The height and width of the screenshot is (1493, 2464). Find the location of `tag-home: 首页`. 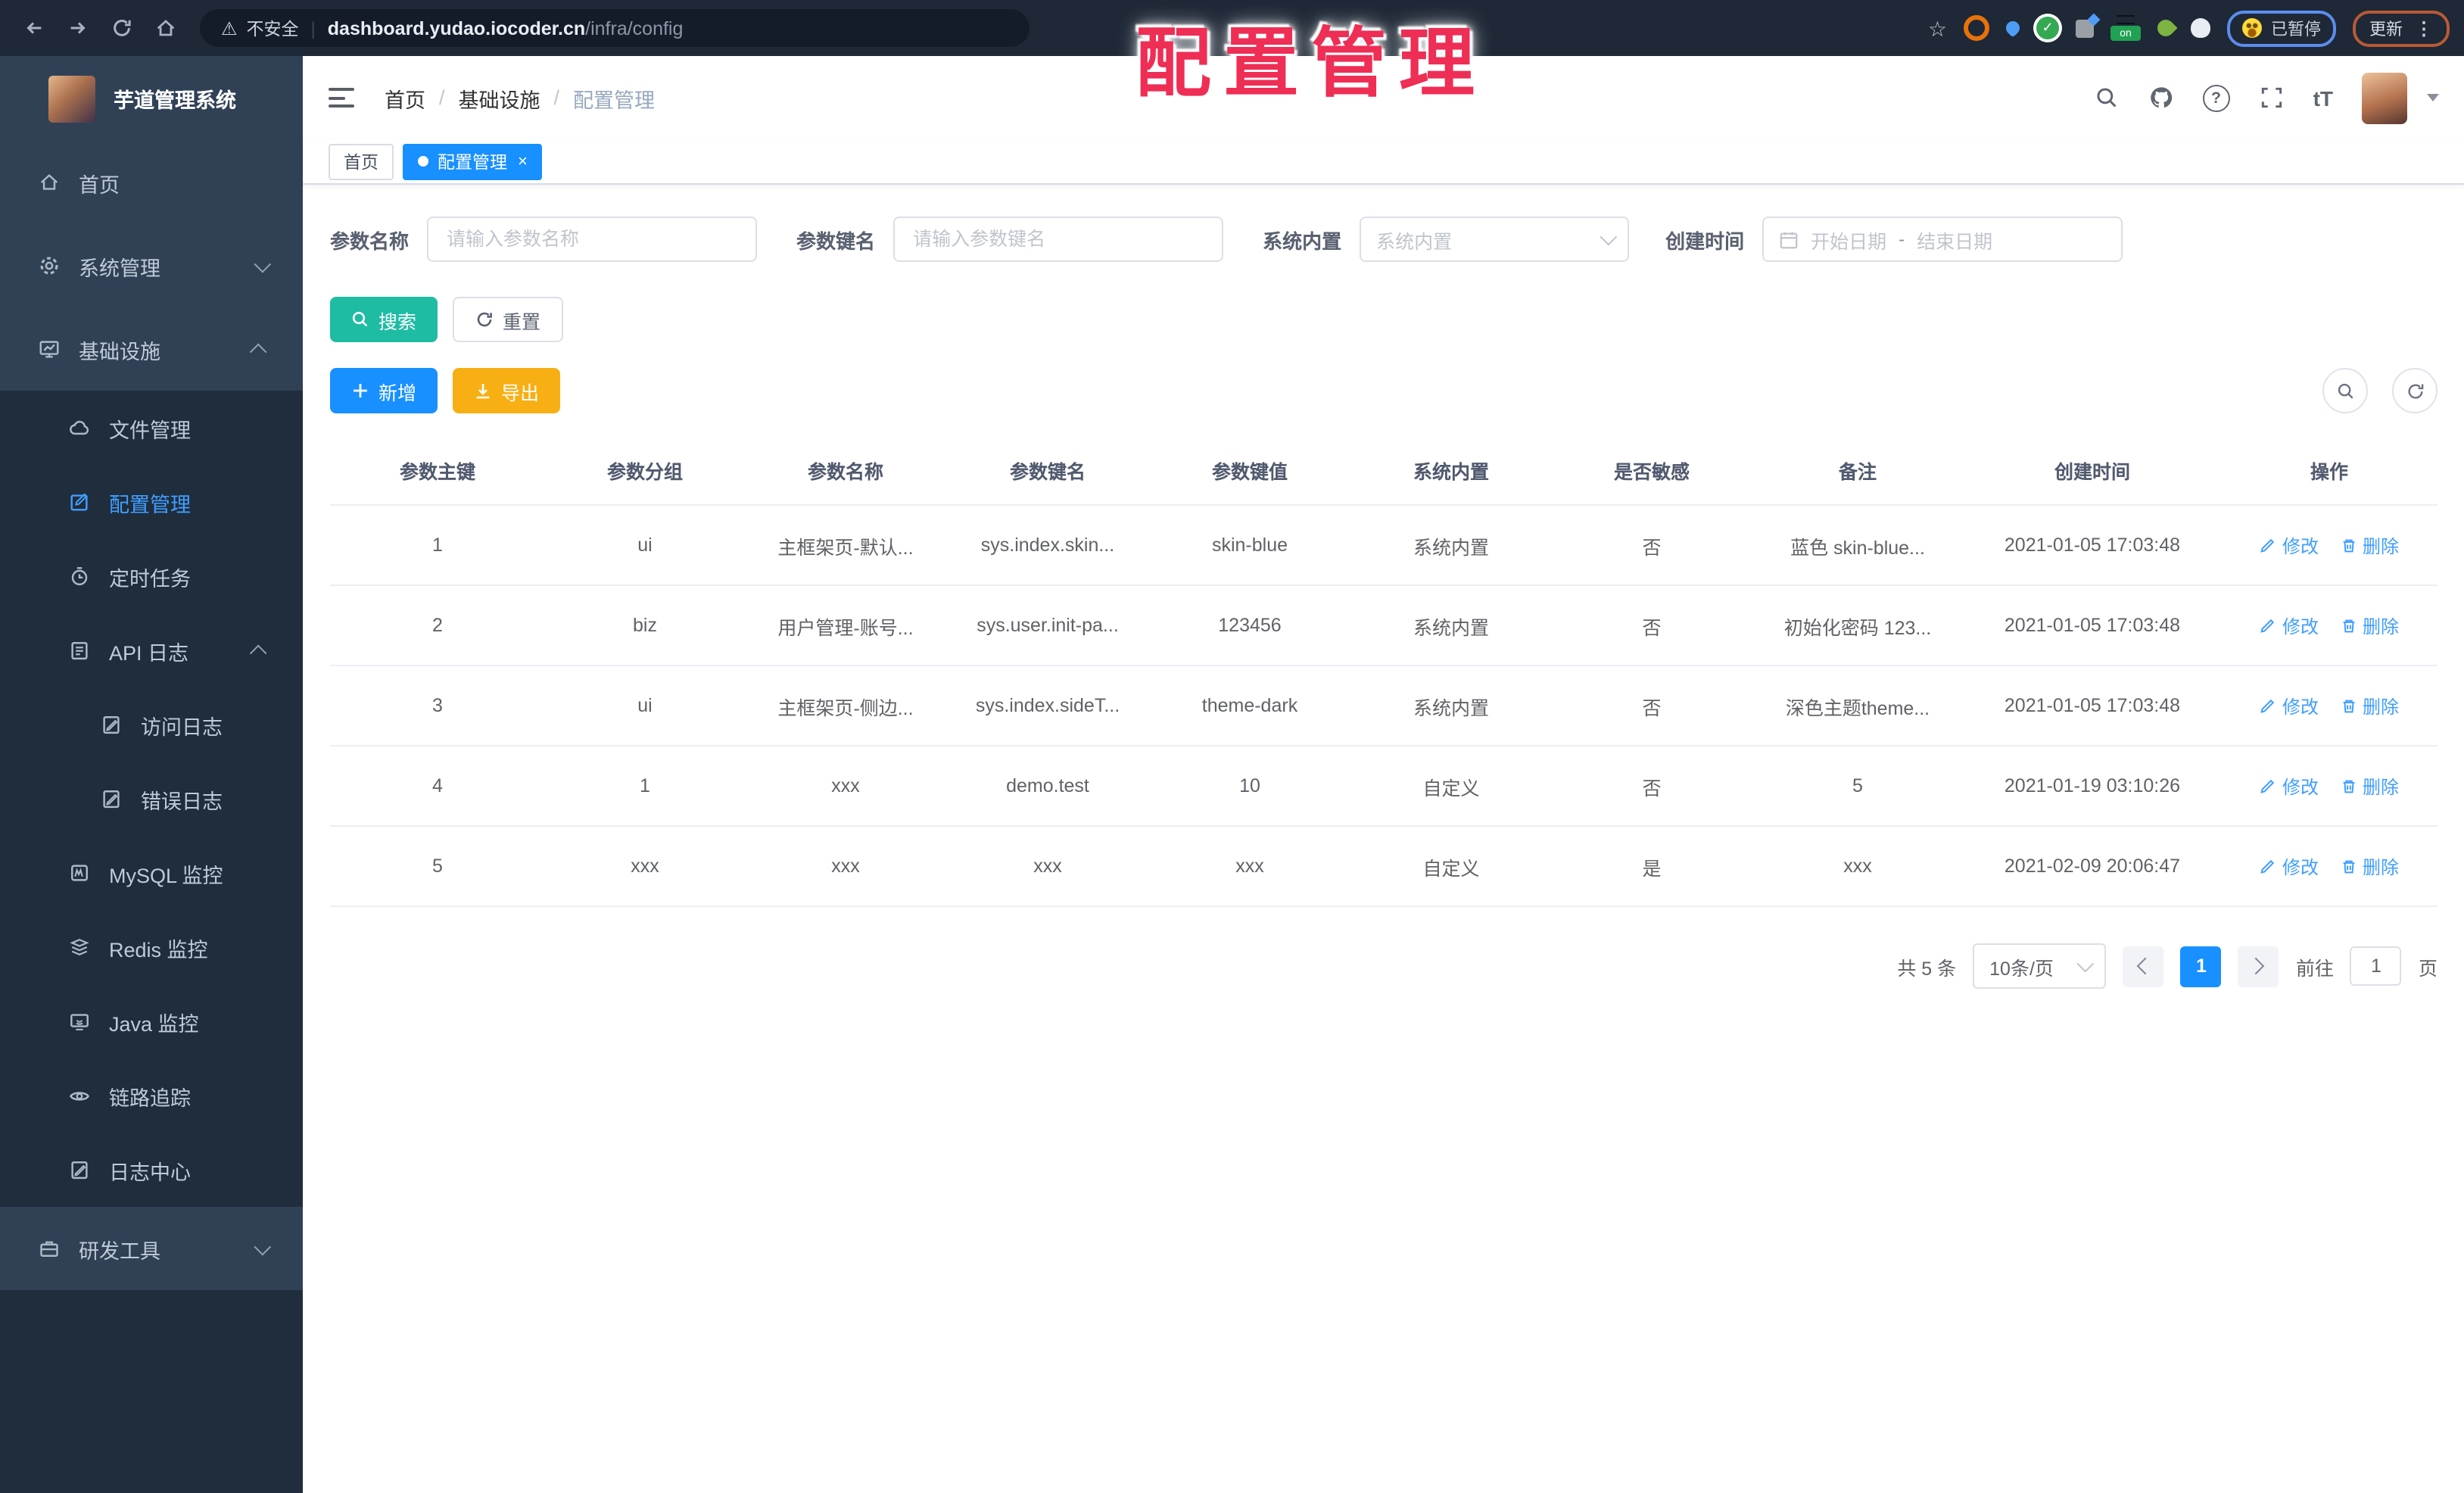

tag-home: 首页 is located at coordinates (361, 161).